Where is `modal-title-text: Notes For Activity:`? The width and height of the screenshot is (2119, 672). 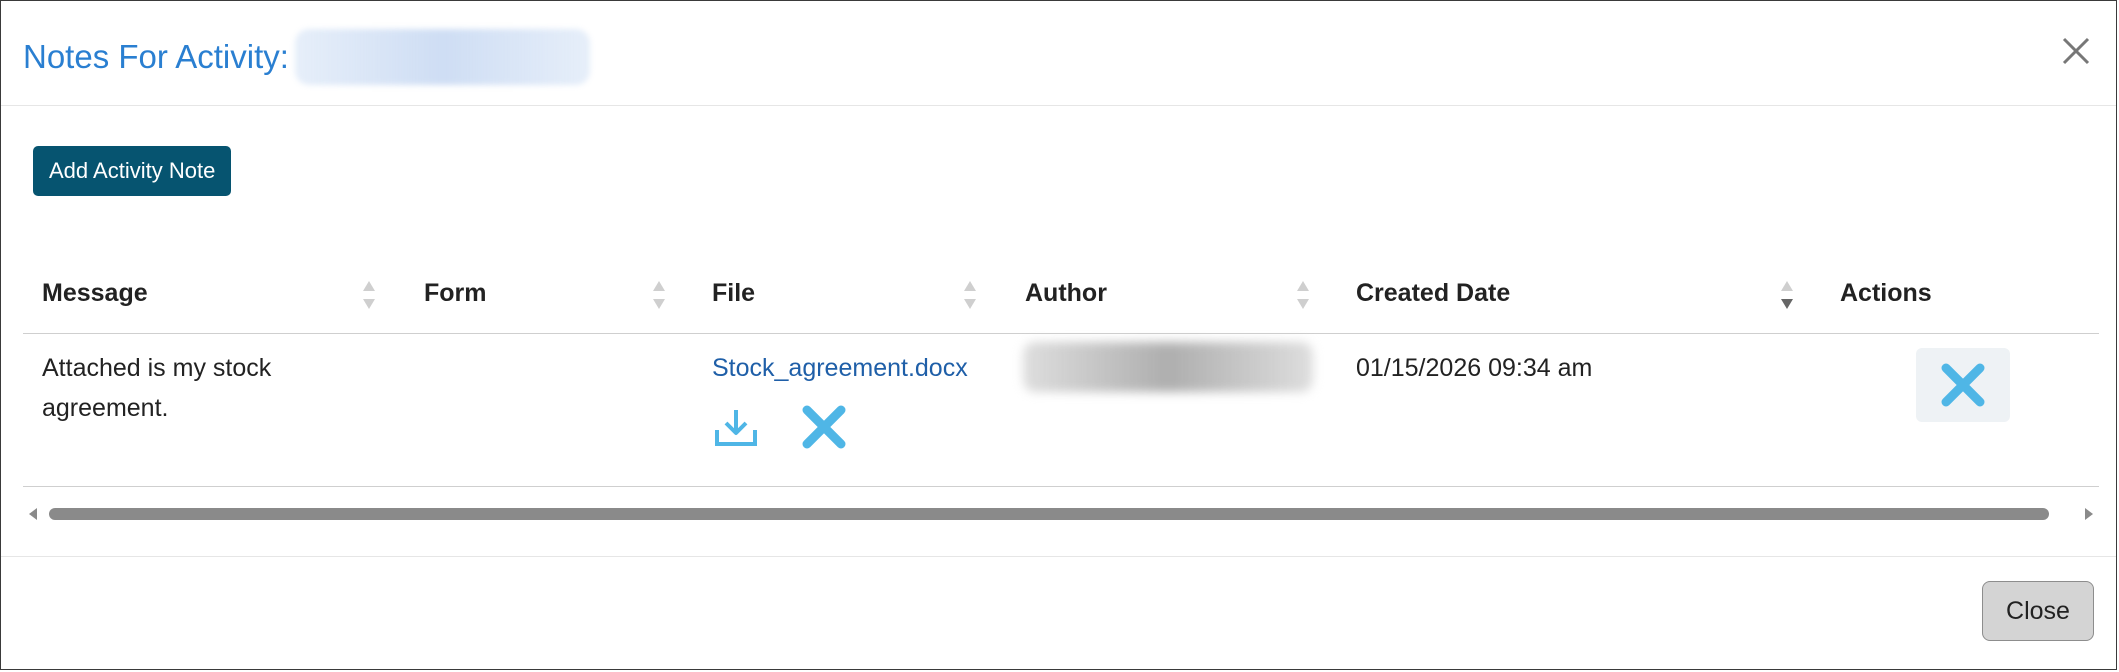
modal-title-text: Notes For Activity: is located at coordinates (156, 56).